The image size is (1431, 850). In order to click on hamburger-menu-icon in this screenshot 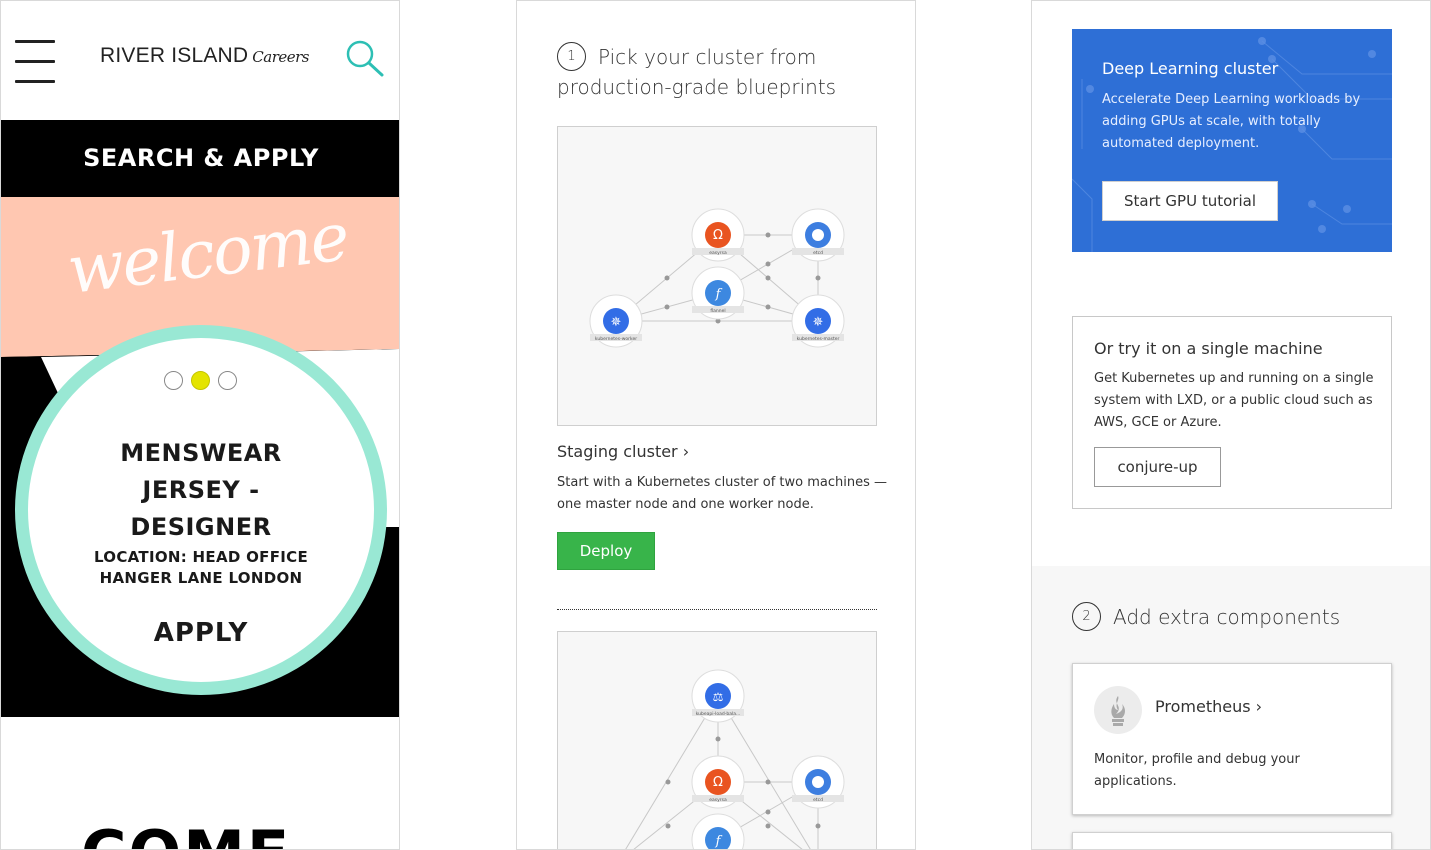, I will do `click(35, 62)`.